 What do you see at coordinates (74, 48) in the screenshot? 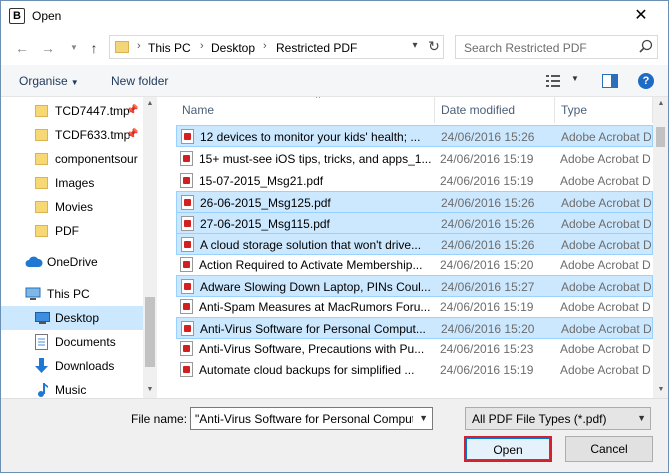
I see `recent-locations-button: ▼` at bounding box center [74, 48].